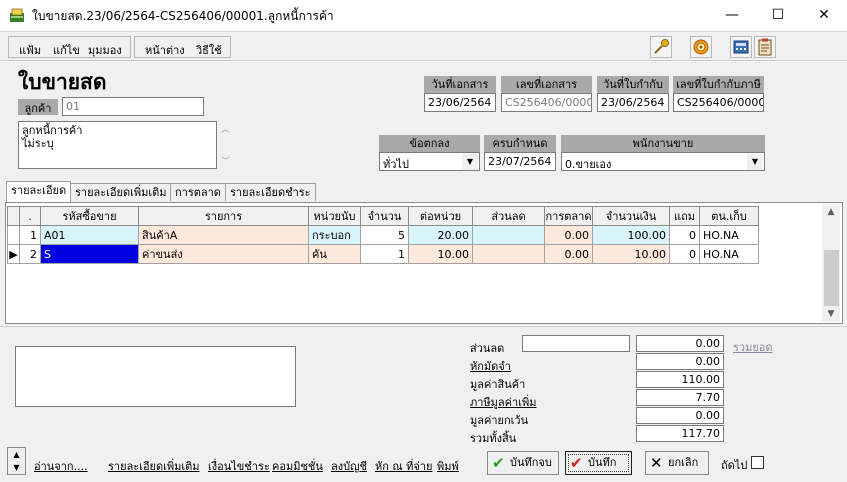 The image size is (847, 482). What do you see at coordinates (225, 128) in the screenshot?
I see `scroll-up-icon: ︿` at bounding box center [225, 128].